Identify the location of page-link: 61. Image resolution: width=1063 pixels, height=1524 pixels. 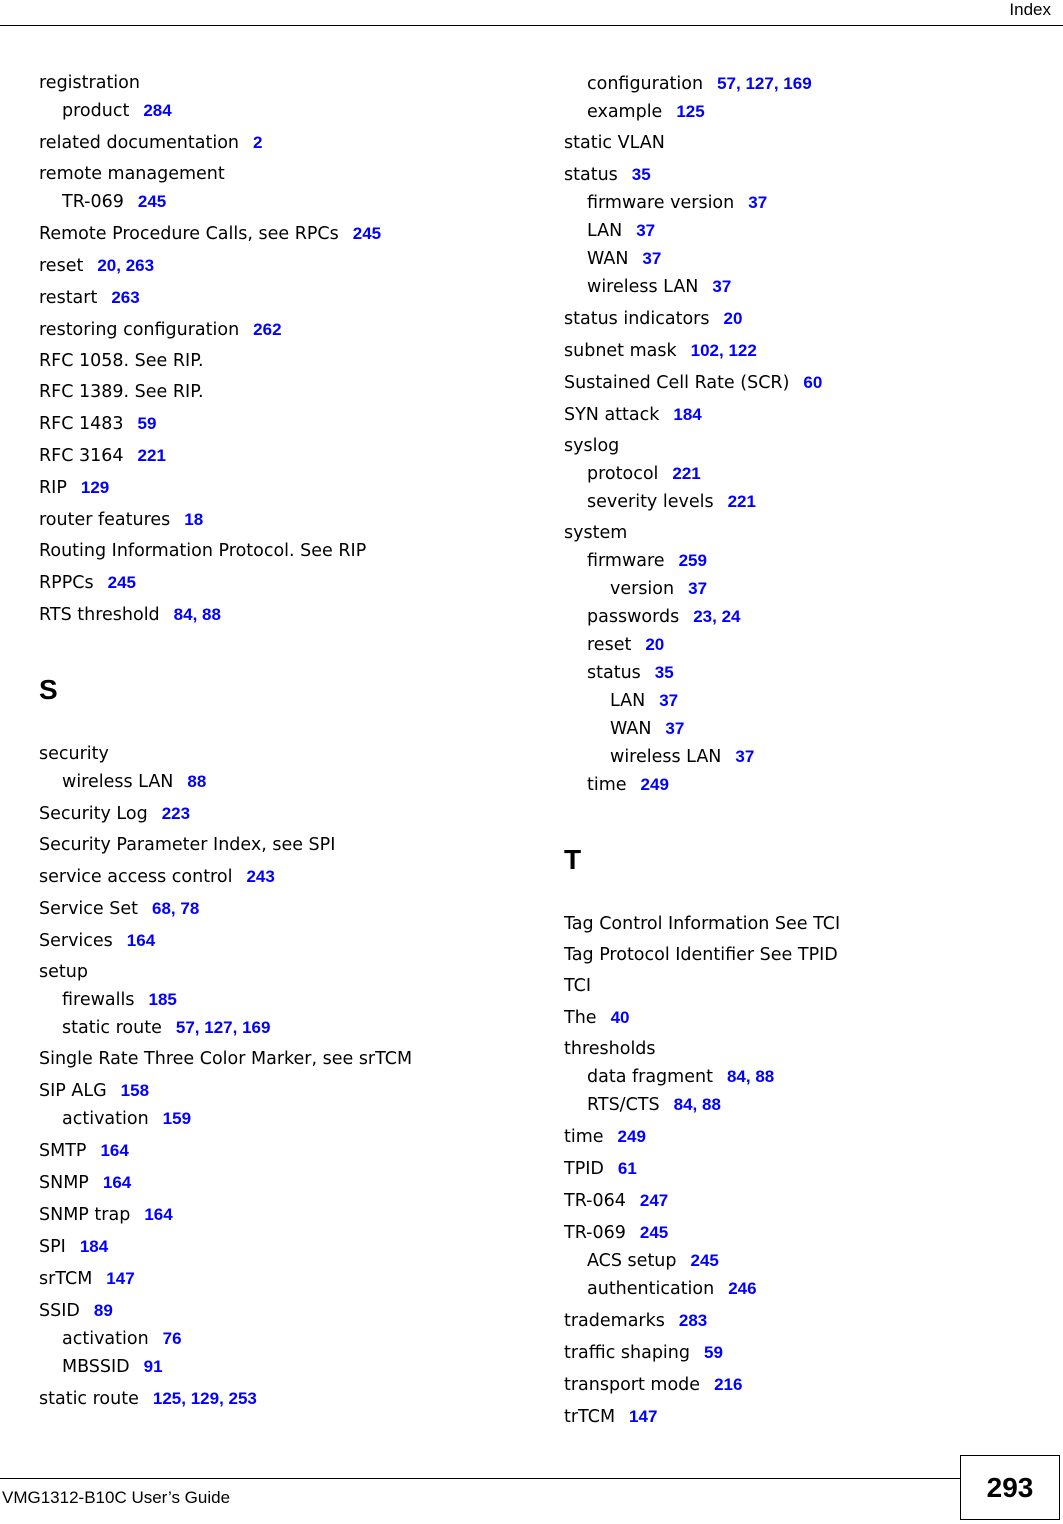
(627, 1168).